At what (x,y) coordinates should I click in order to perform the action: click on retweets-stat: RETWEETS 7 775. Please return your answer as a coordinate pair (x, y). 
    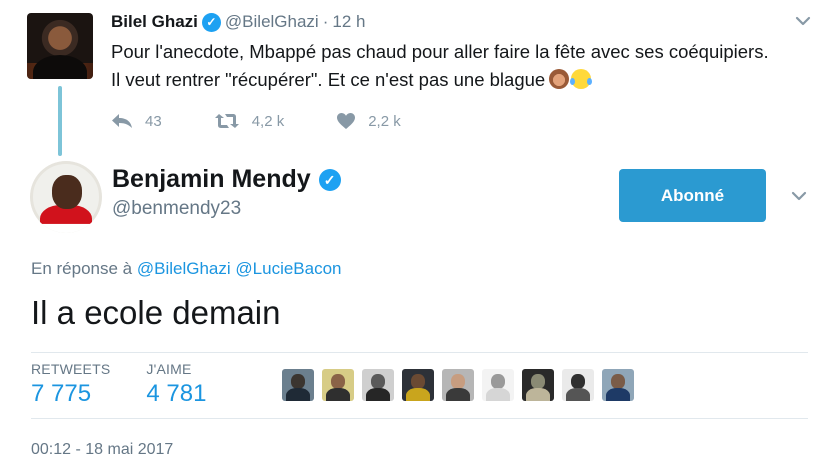
    Looking at the image, I should click on (70, 384).